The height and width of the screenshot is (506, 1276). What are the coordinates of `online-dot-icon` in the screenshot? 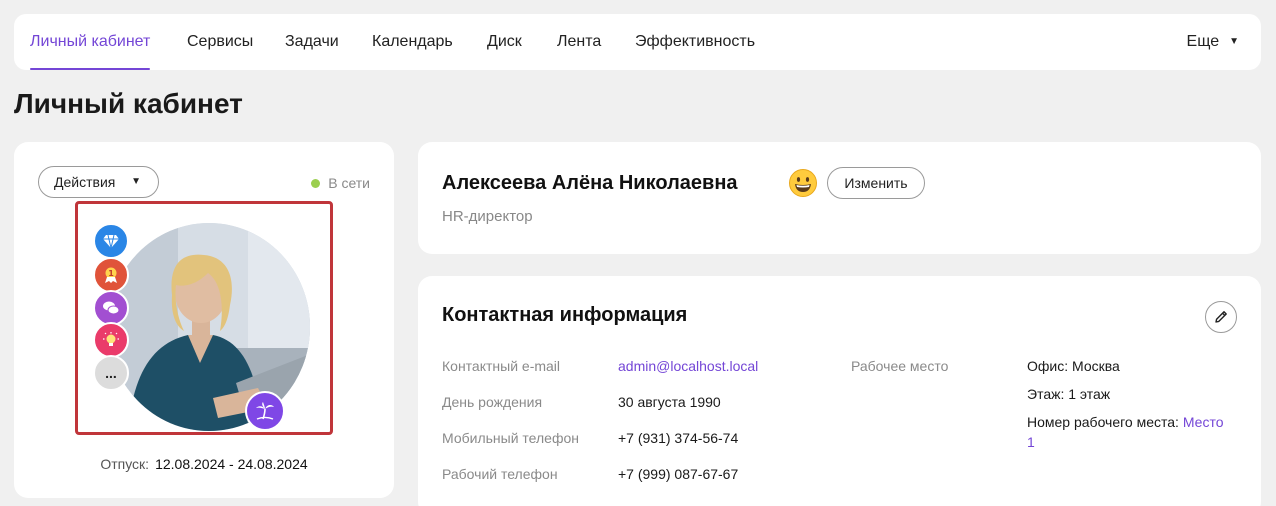 It's located at (316, 183).